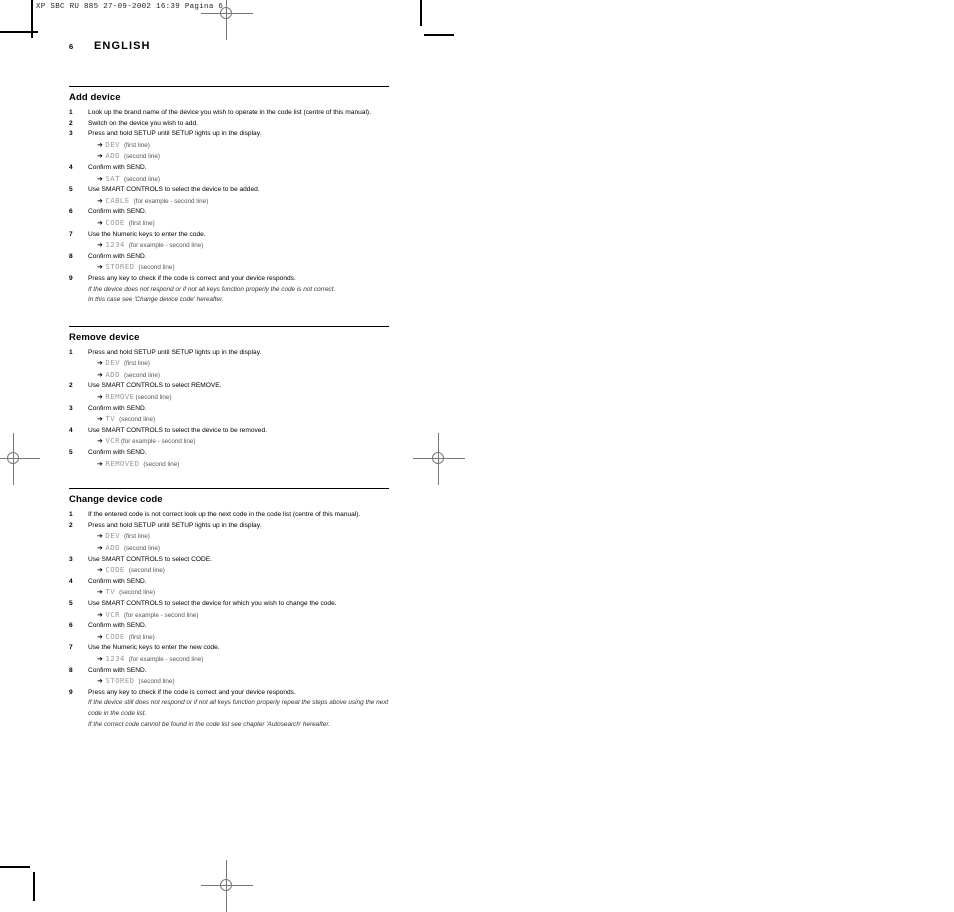  I want to click on step-number: 9, so click(71, 278).